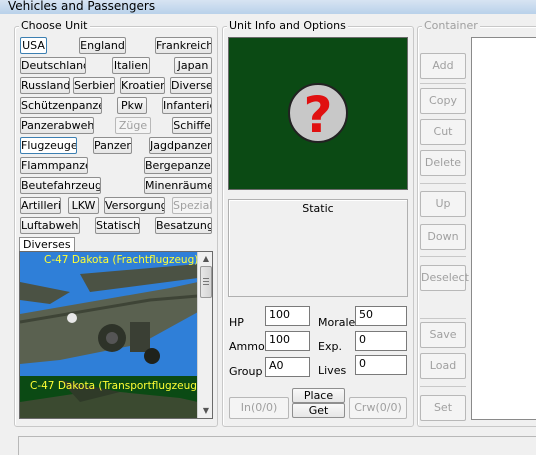 The image size is (536, 455). Describe the element at coordinates (318, 248) in the screenshot. I see `unit-description-box: Static` at that location.